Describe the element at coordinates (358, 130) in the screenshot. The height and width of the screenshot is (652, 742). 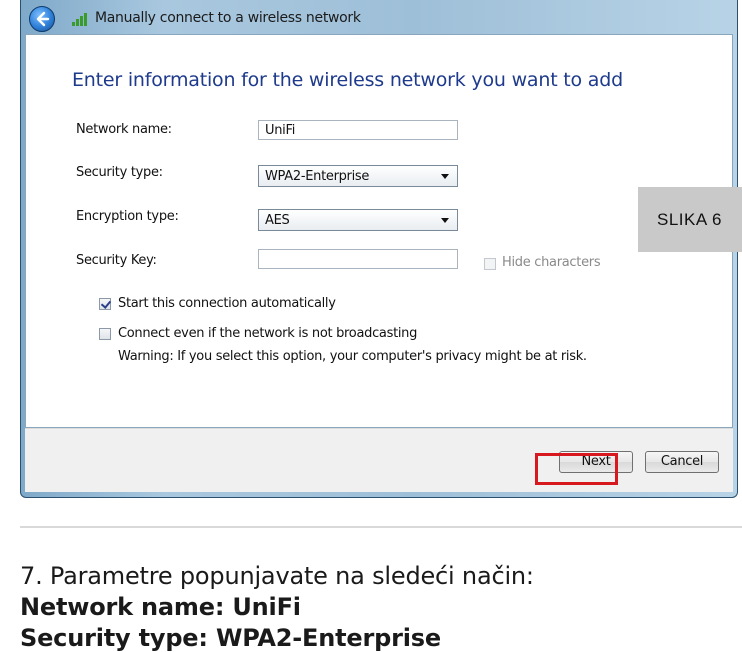
I see `network-name-input: UniFi` at that location.